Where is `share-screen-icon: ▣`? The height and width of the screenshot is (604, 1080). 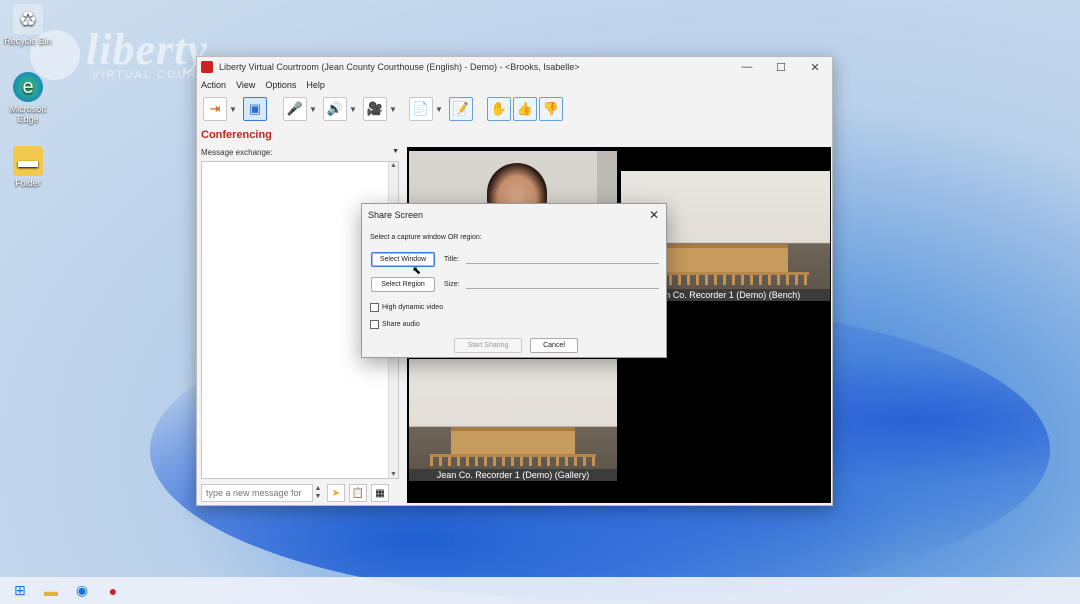
share-screen-icon: ▣ is located at coordinates (255, 108).